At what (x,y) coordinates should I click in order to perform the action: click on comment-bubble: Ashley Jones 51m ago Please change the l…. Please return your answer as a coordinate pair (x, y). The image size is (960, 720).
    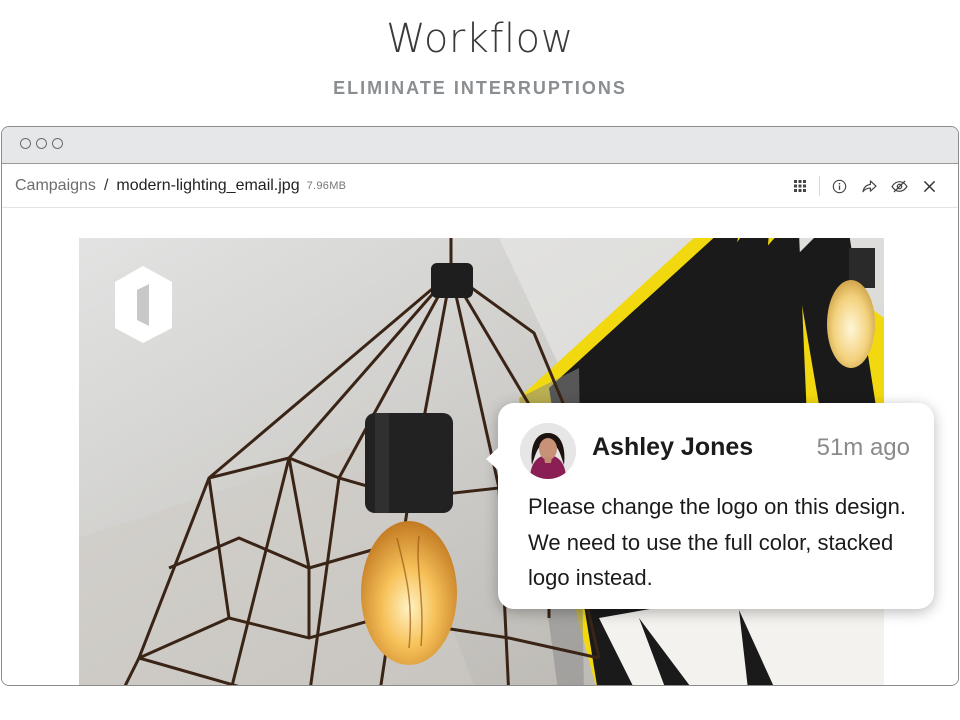
    Looking at the image, I should click on (710, 506).